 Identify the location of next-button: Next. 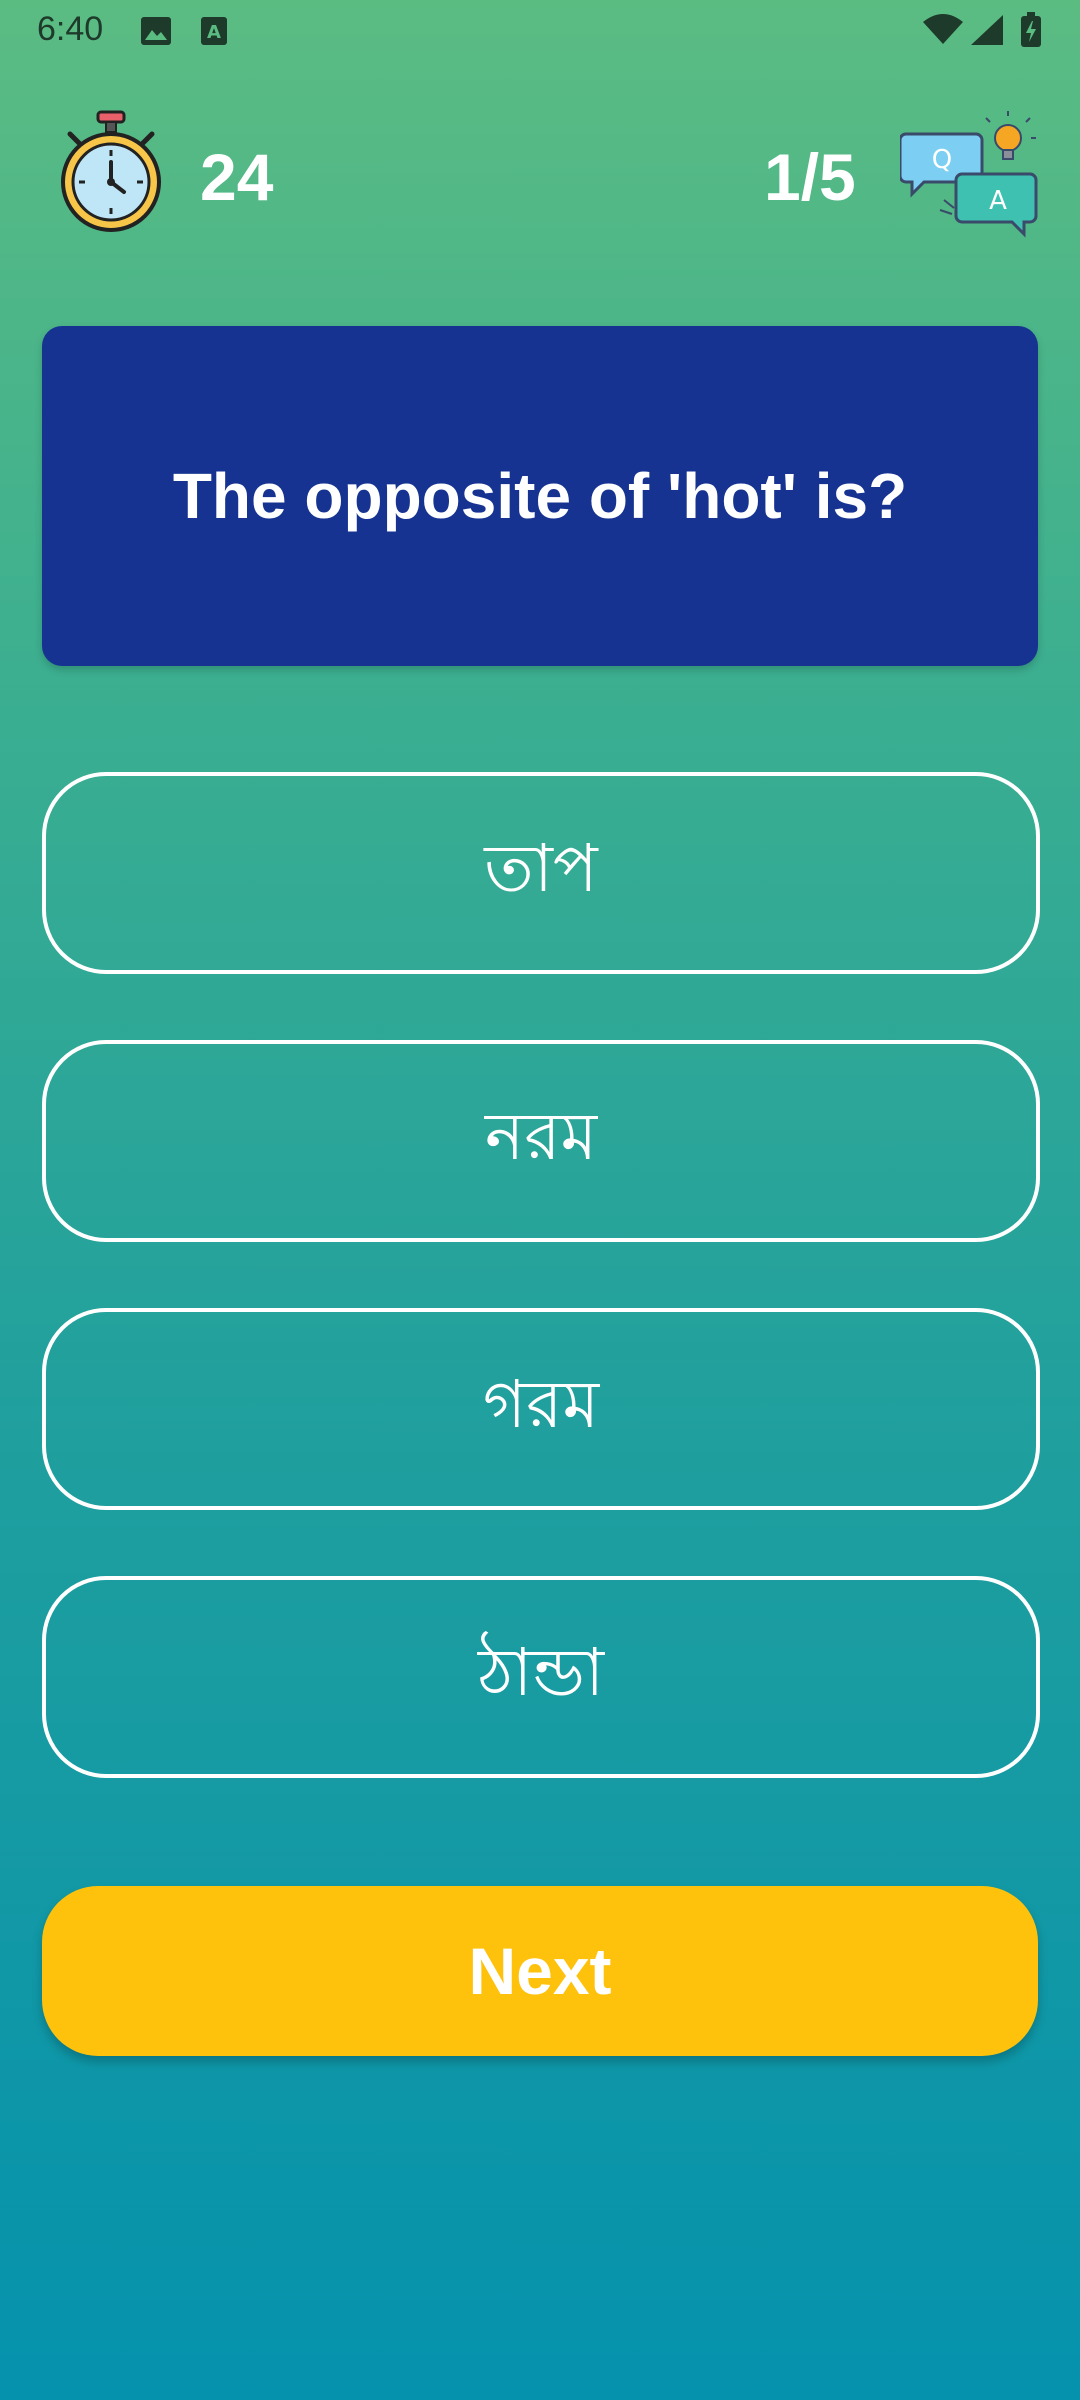
(540, 1971).